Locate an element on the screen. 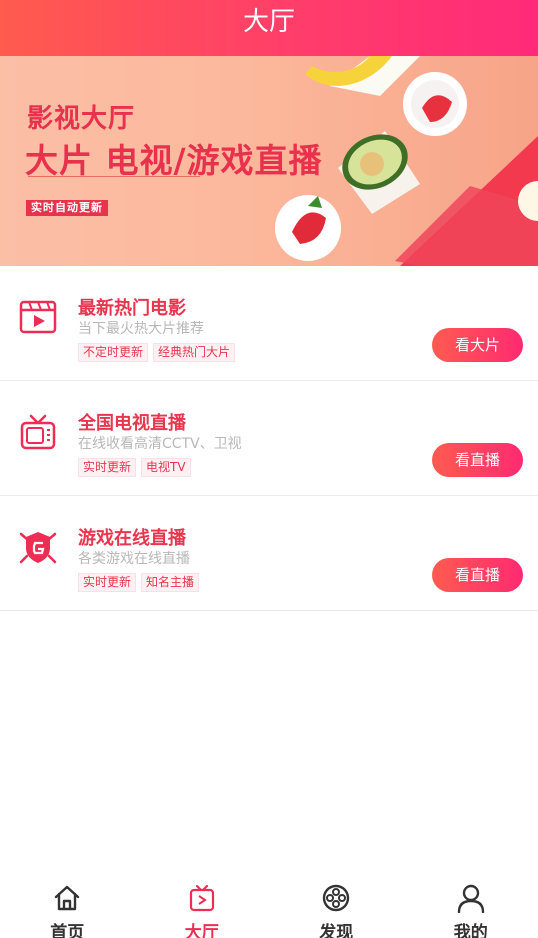 This screenshot has width=538, height=938. tab-home: 首页 is located at coordinates (67, 904).